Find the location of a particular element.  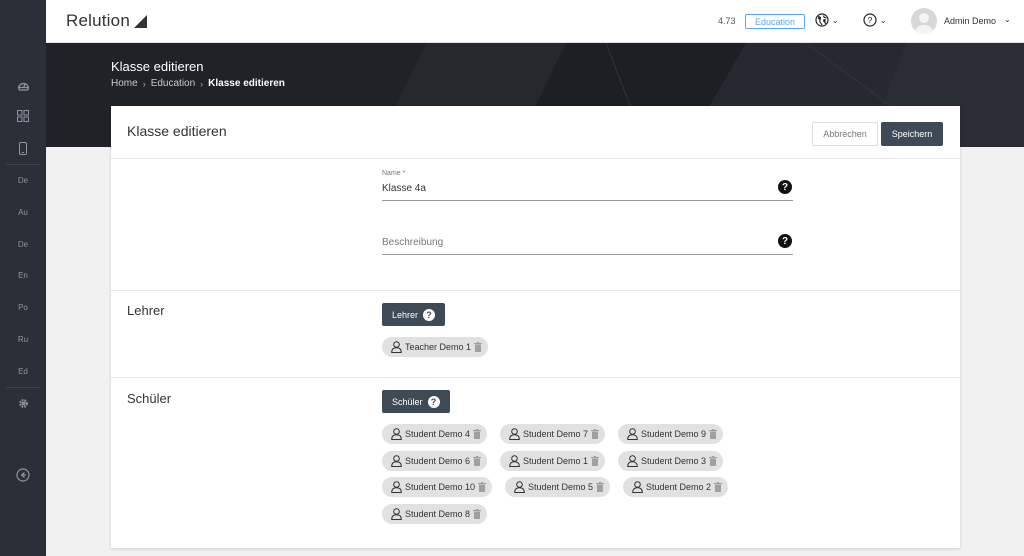

person-chip-label: Student Demo 5 is located at coordinates (561, 487).